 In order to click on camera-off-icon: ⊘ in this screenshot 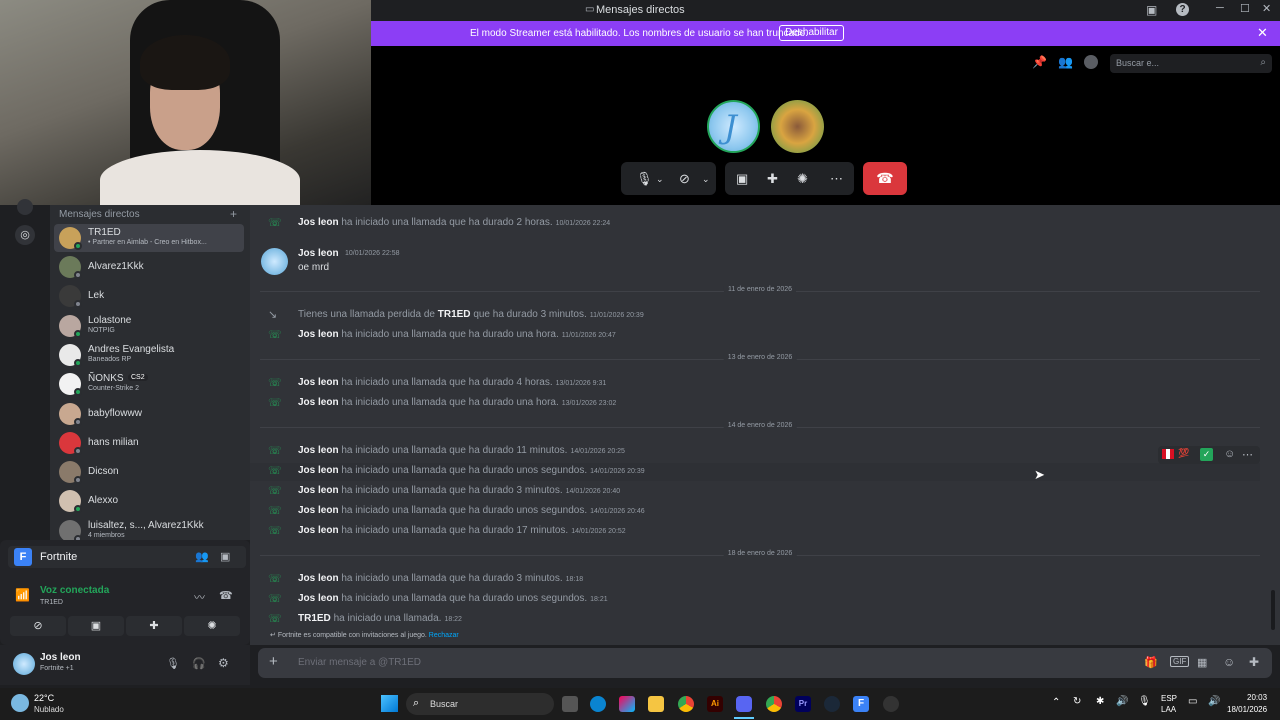, I will do `click(684, 179)`.